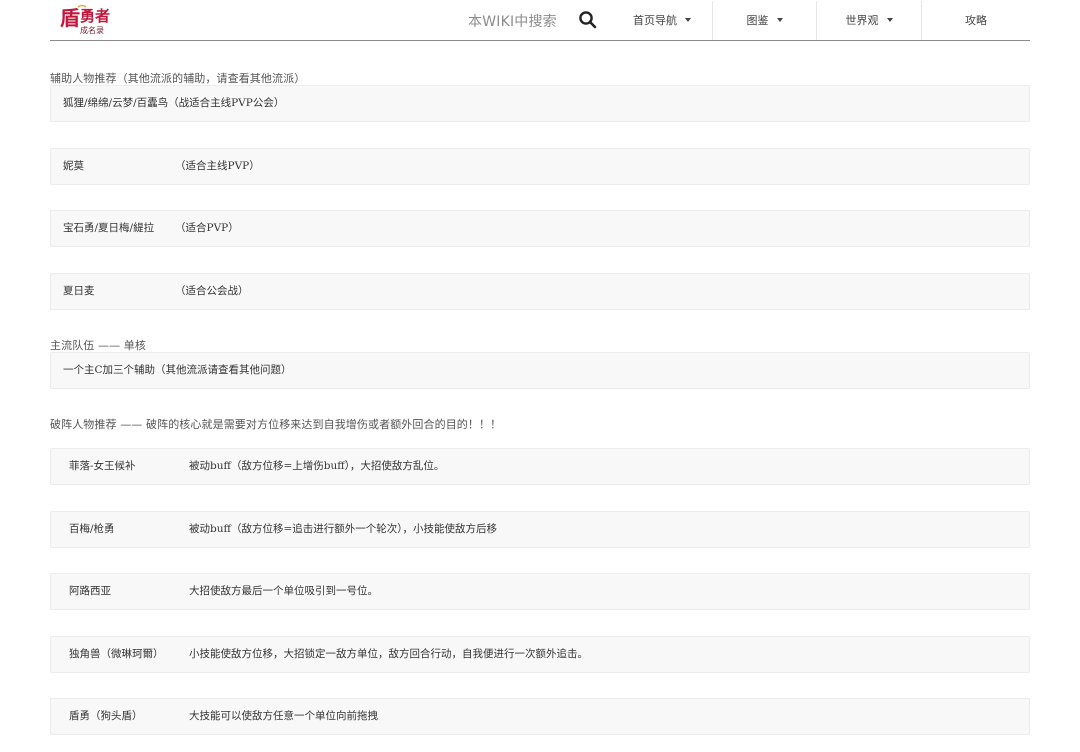 The image size is (1080, 752). I want to click on character-name: 盾勇（狗头盾）, so click(106, 716).